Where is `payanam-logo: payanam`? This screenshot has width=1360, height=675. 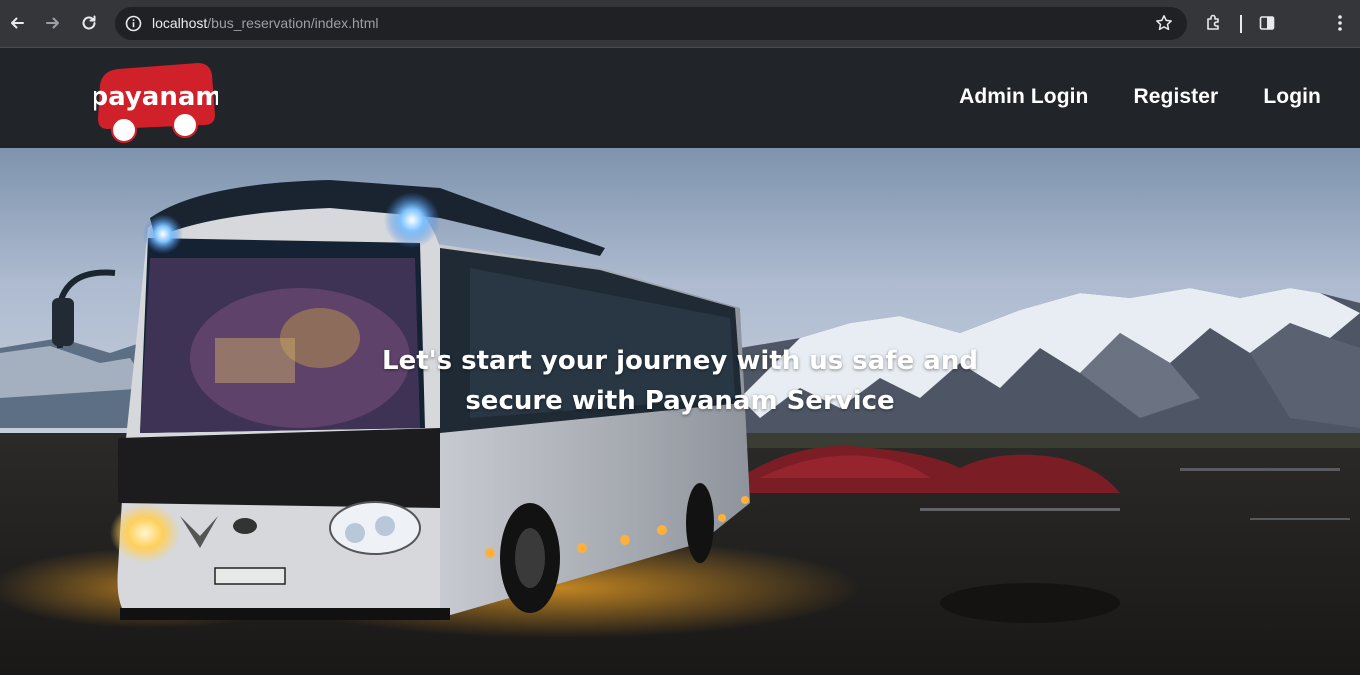
payanam-logo: payanam is located at coordinates (156, 103).